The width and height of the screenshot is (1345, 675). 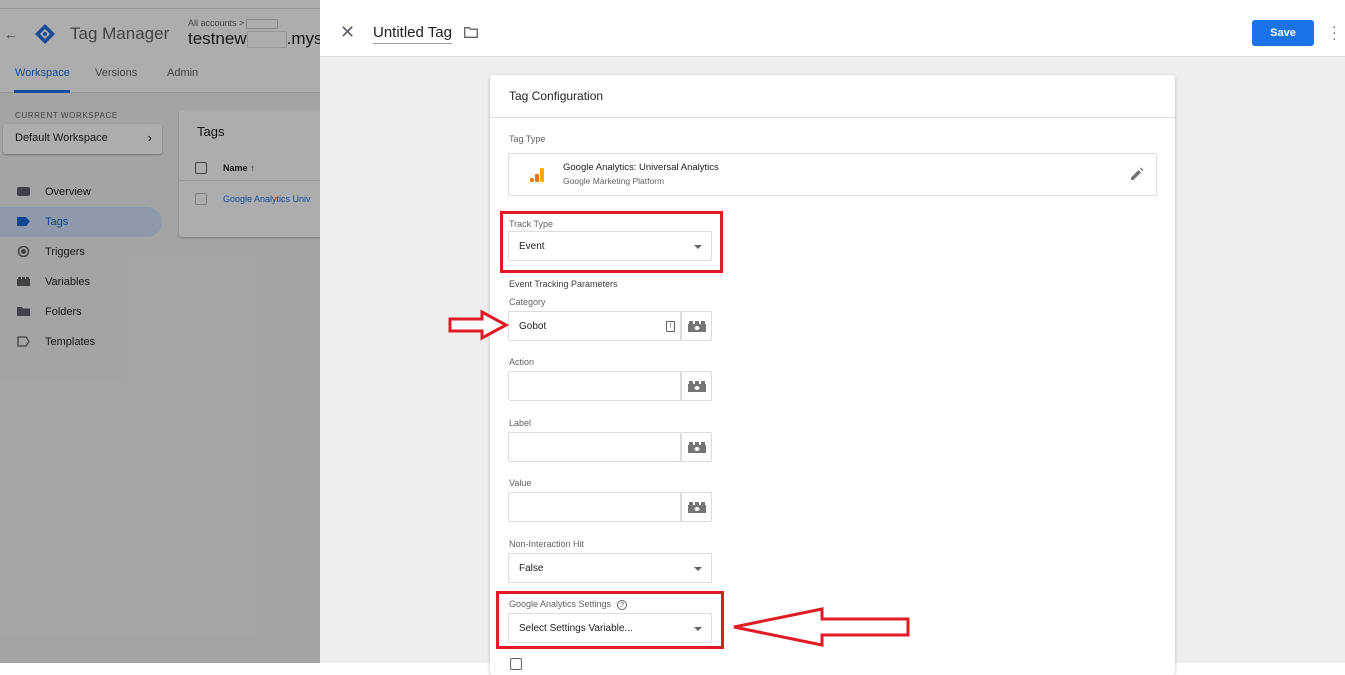 I want to click on label-input, so click(x=594, y=447).